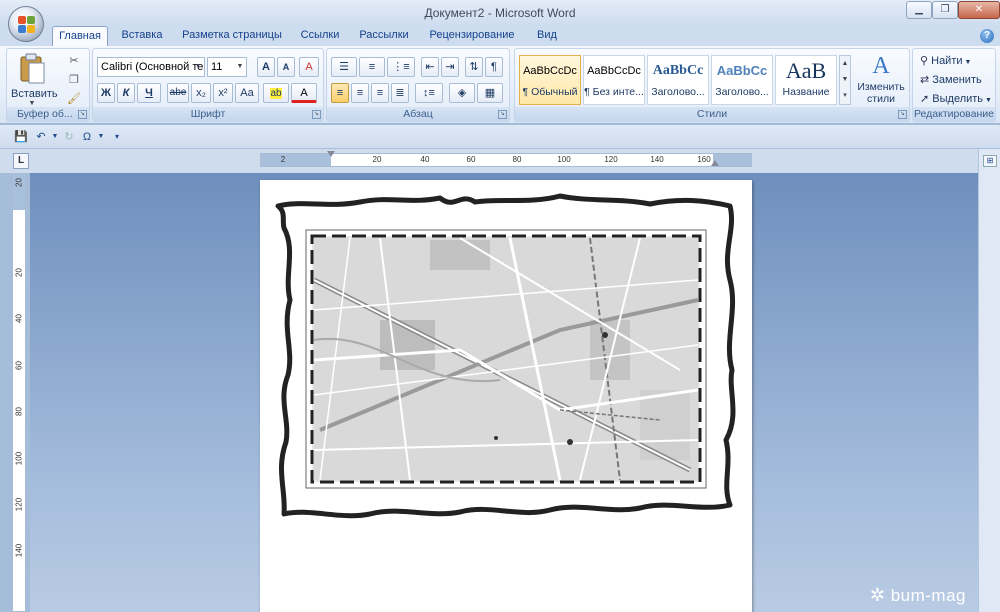 The width and height of the screenshot is (1000, 612). I want to click on strikethrough-button: abe, so click(178, 93).